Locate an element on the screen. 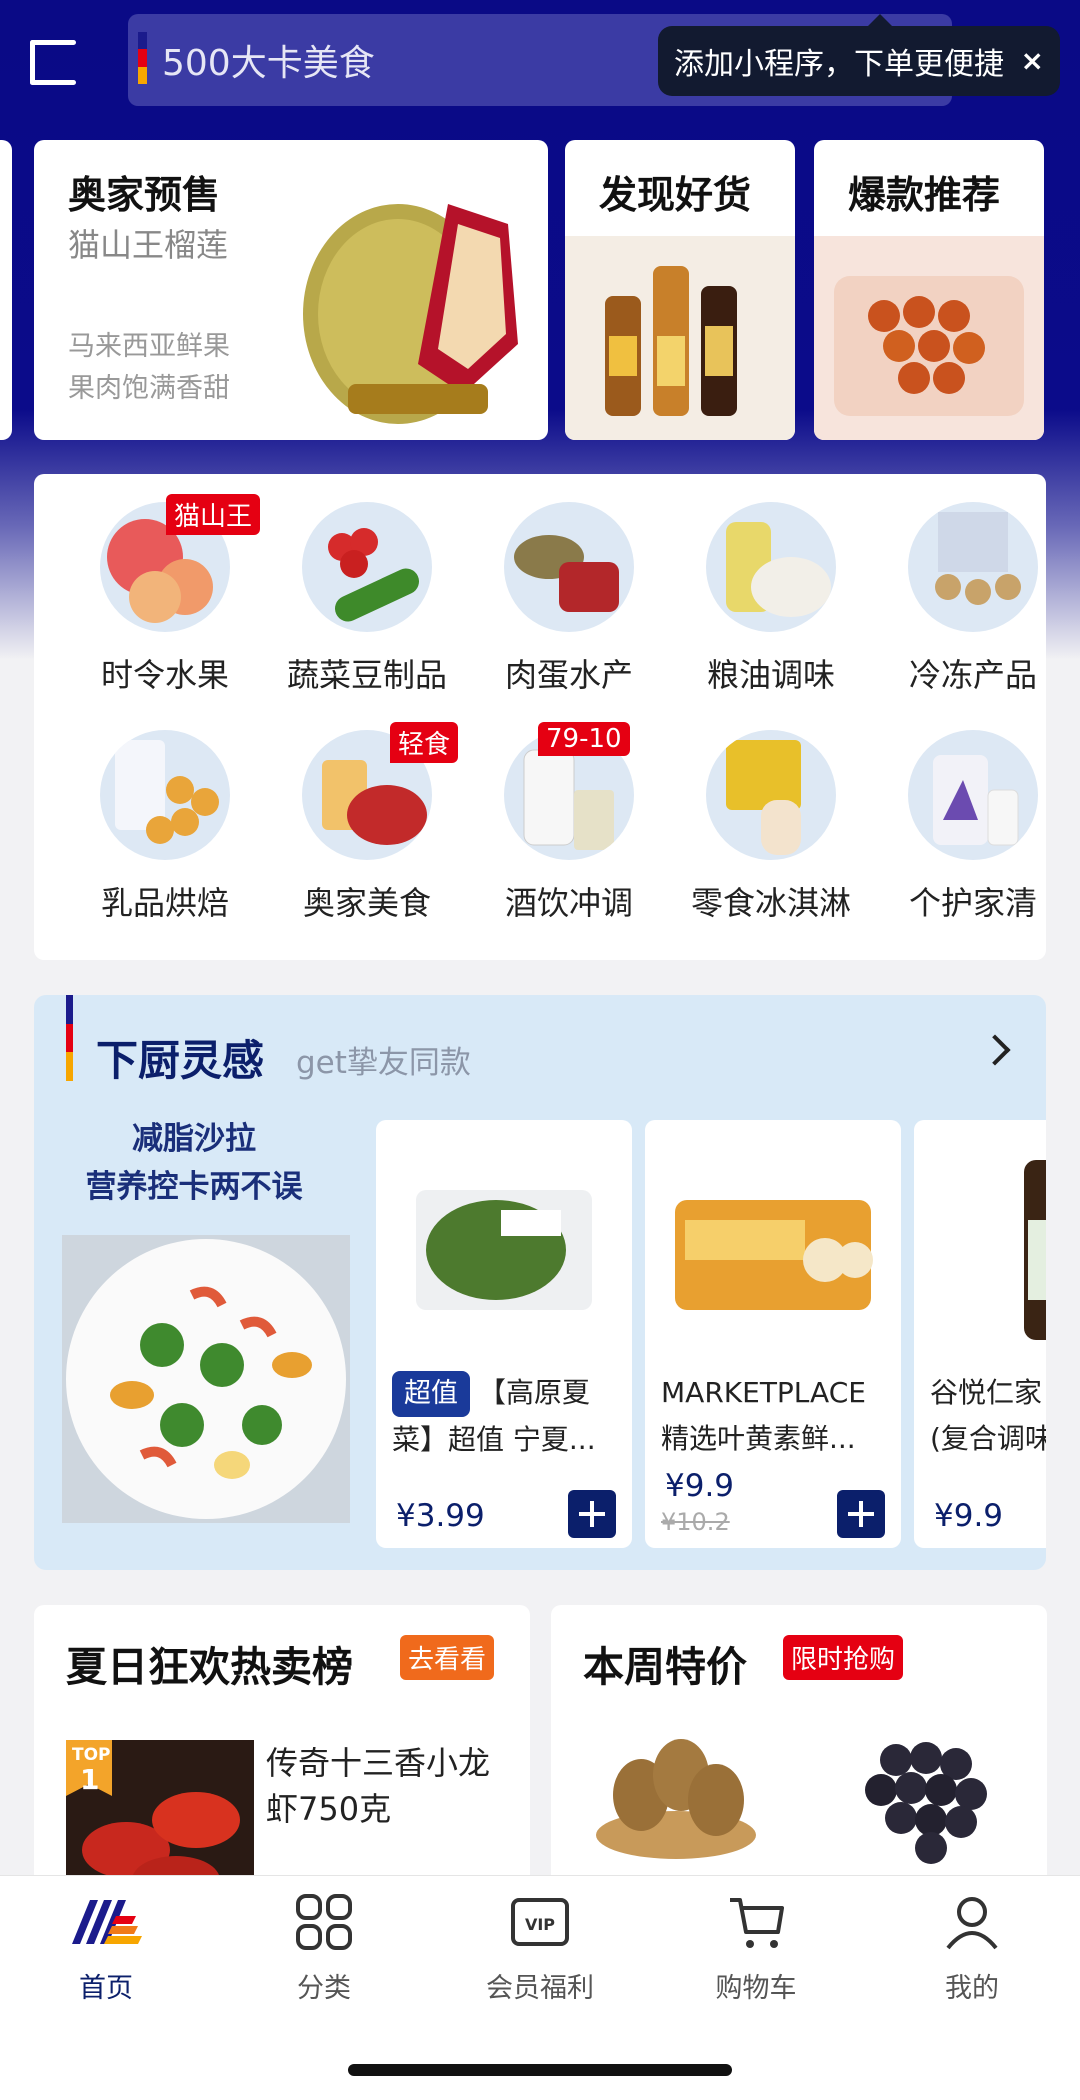 Image resolution: width=1080 pixels, height=2100 pixels. vip-icon: VIP is located at coordinates (540, 1922).